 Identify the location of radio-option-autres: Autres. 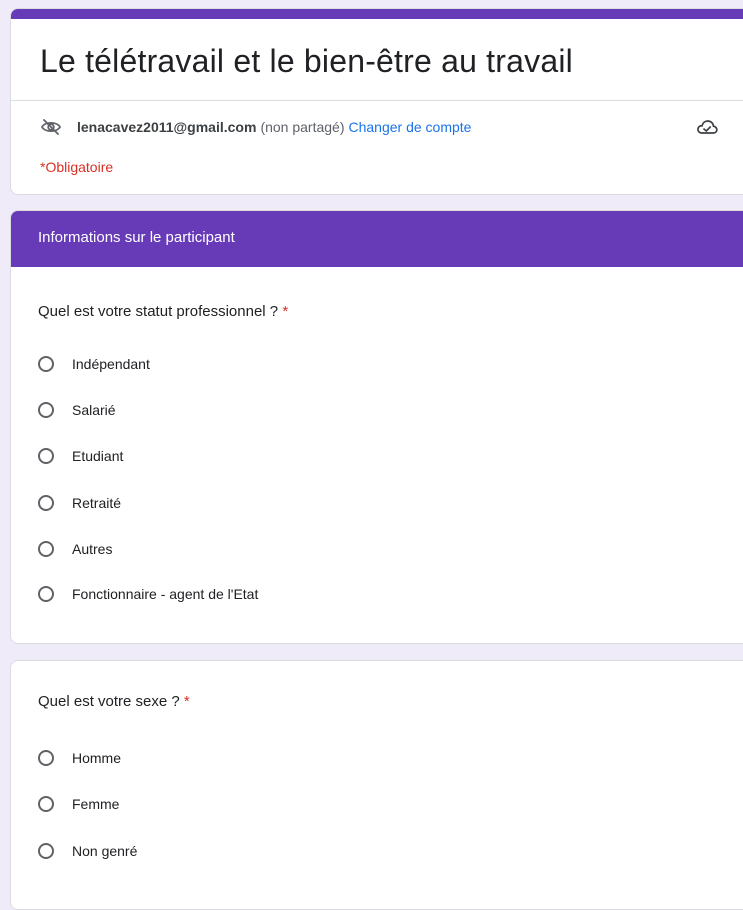
(75, 549).